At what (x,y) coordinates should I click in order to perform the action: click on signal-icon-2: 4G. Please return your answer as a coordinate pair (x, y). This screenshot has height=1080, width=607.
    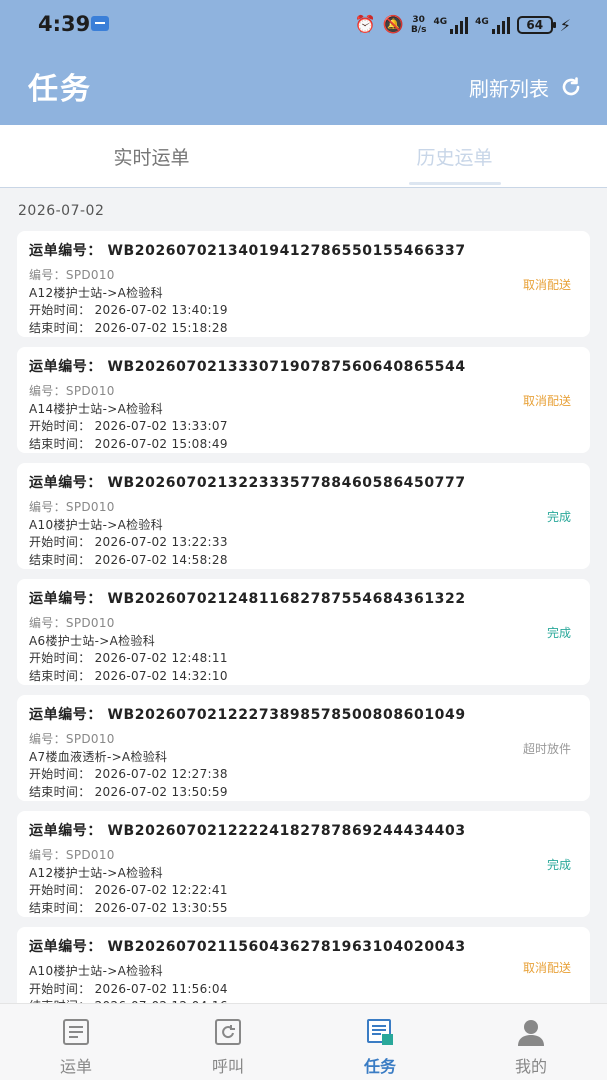
    Looking at the image, I should click on (492, 25).